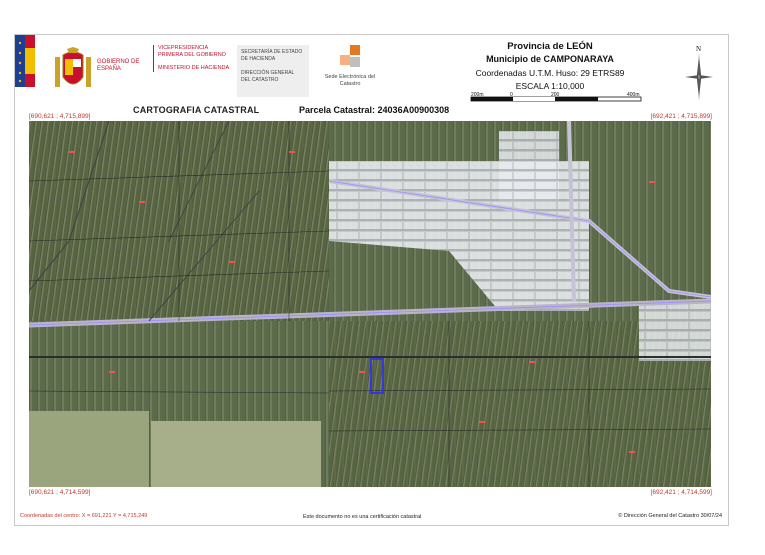 Image resolution: width=765 pixels, height=555 pixels. I want to click on scale-bar: 200m 0 200 400m, so click(556, 97).